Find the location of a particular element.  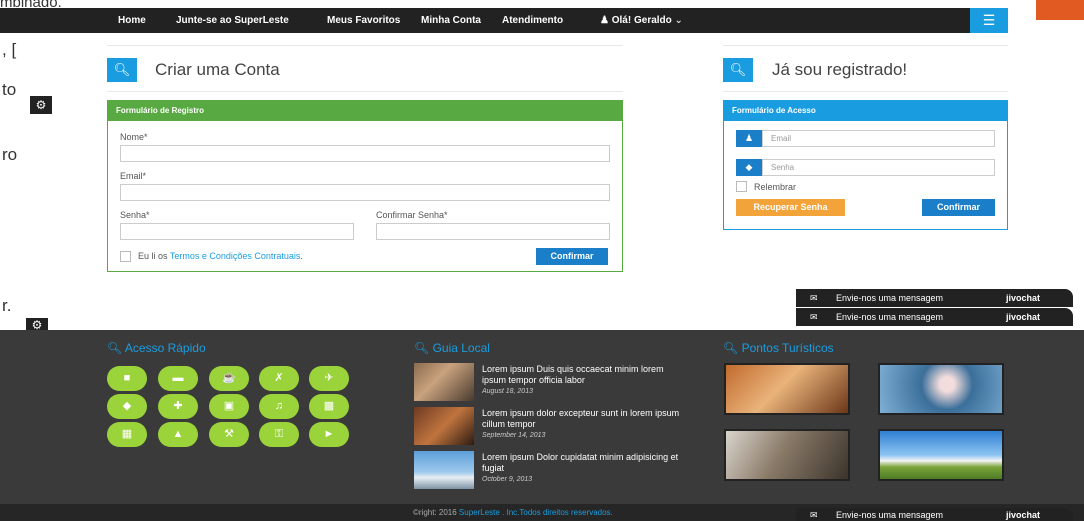

hamburger-icon: ☰ is located at coordinates (989, 20).